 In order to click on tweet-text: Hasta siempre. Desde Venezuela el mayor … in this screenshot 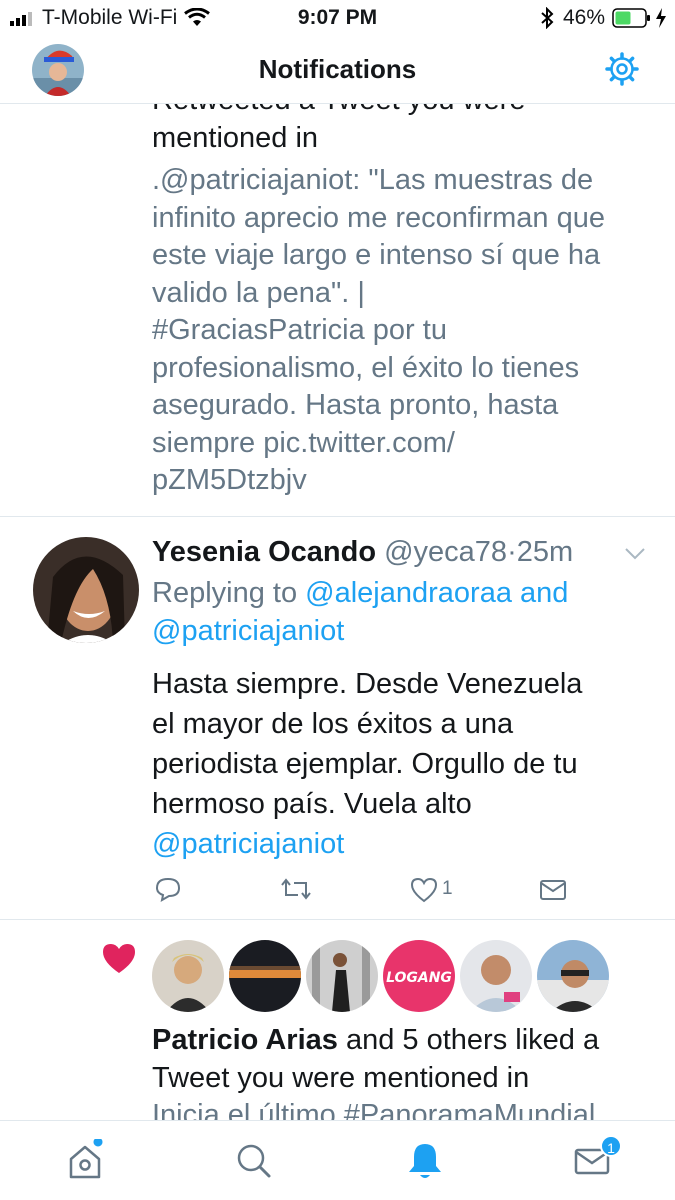, I will do `click(407, 764)`.